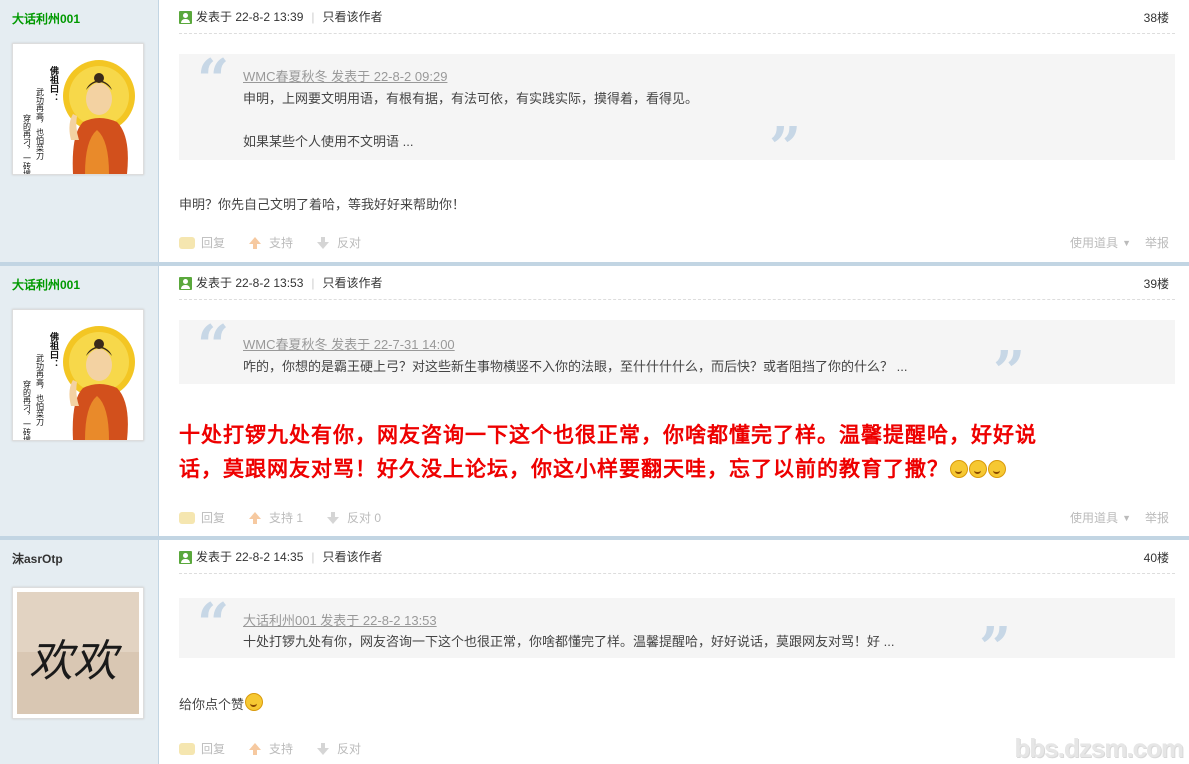  Describe the element at coordinates (1156, 283) in the screenshot. I see `floor-number: 39楼` at that location.